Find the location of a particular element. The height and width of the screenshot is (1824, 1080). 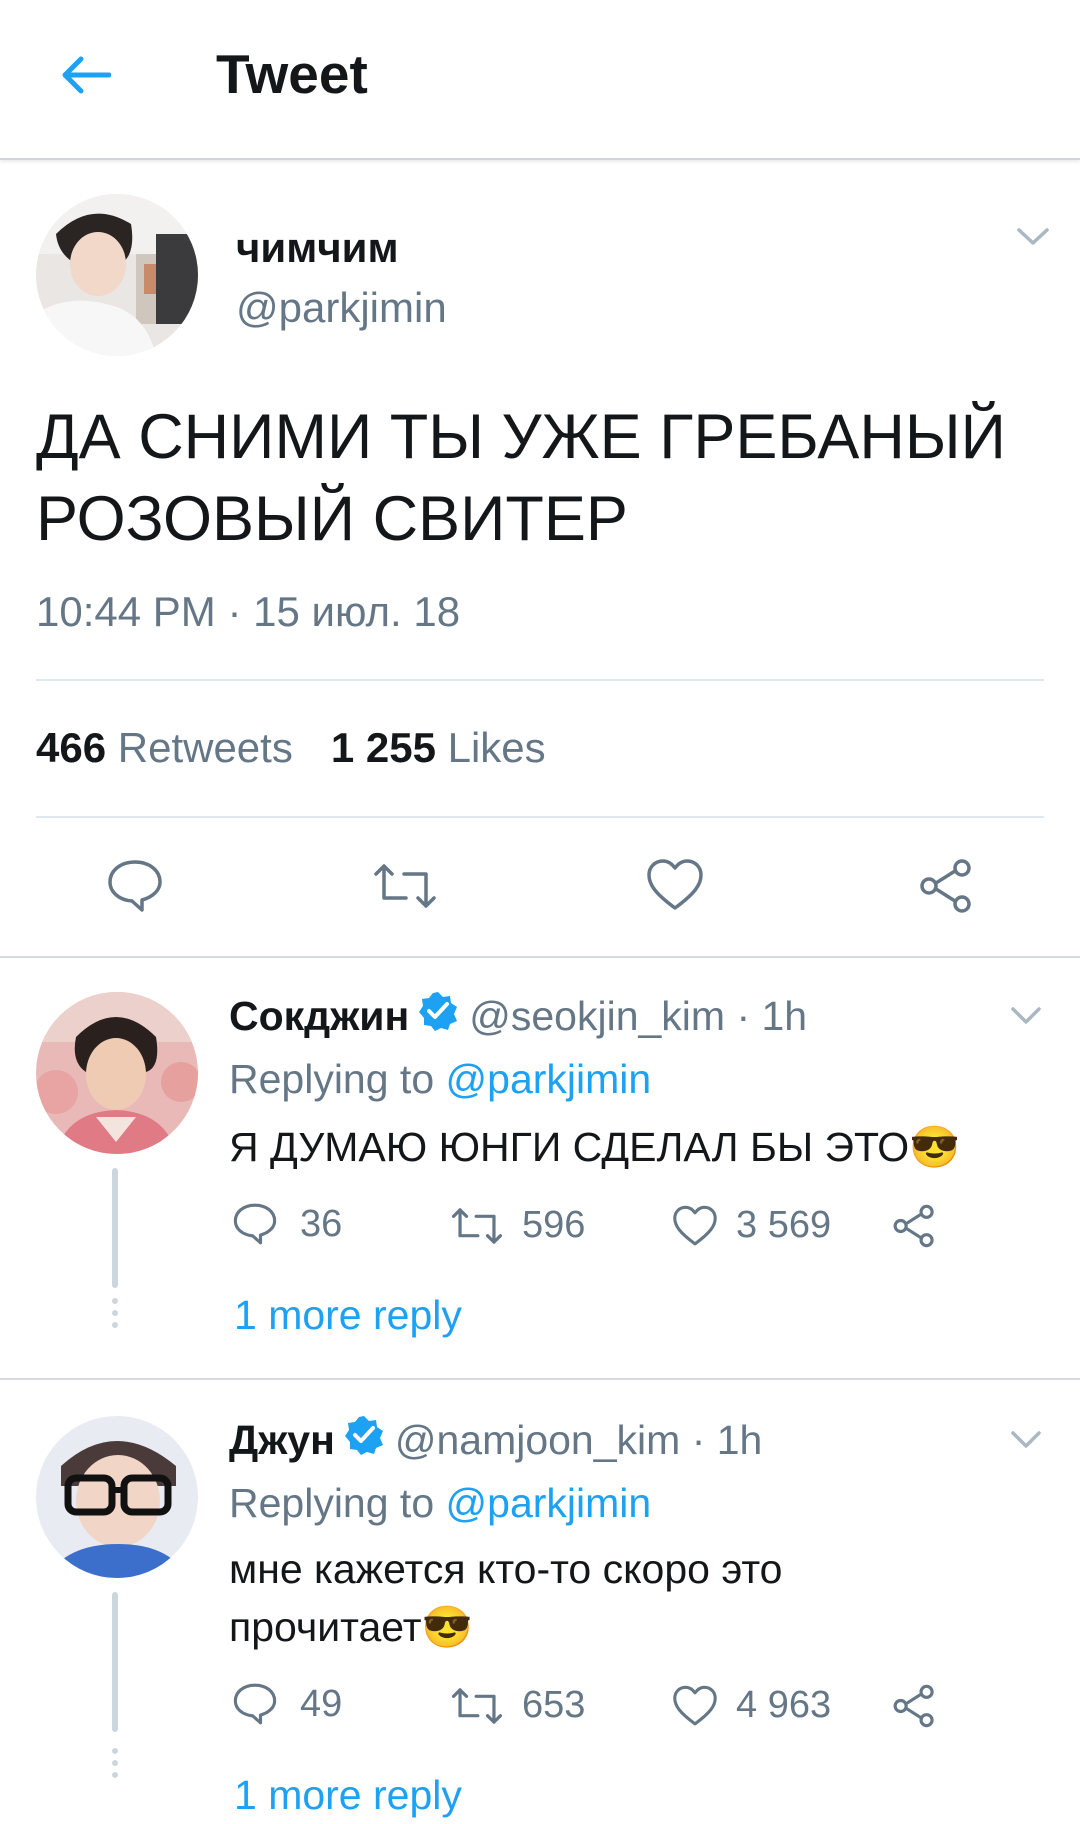

reply-count-button: 49 is located at coordinates (287, 1704).